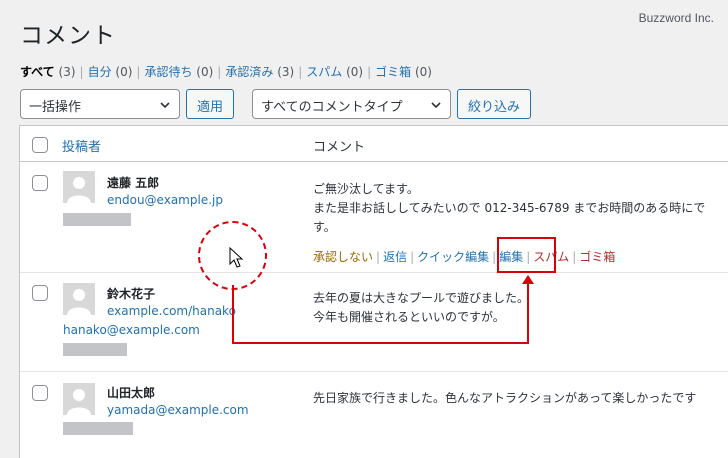 The image size is (728, 458). Describe the element at coordinates (381, 295) in the screenshot. I see `annotation-arrow` at that location.